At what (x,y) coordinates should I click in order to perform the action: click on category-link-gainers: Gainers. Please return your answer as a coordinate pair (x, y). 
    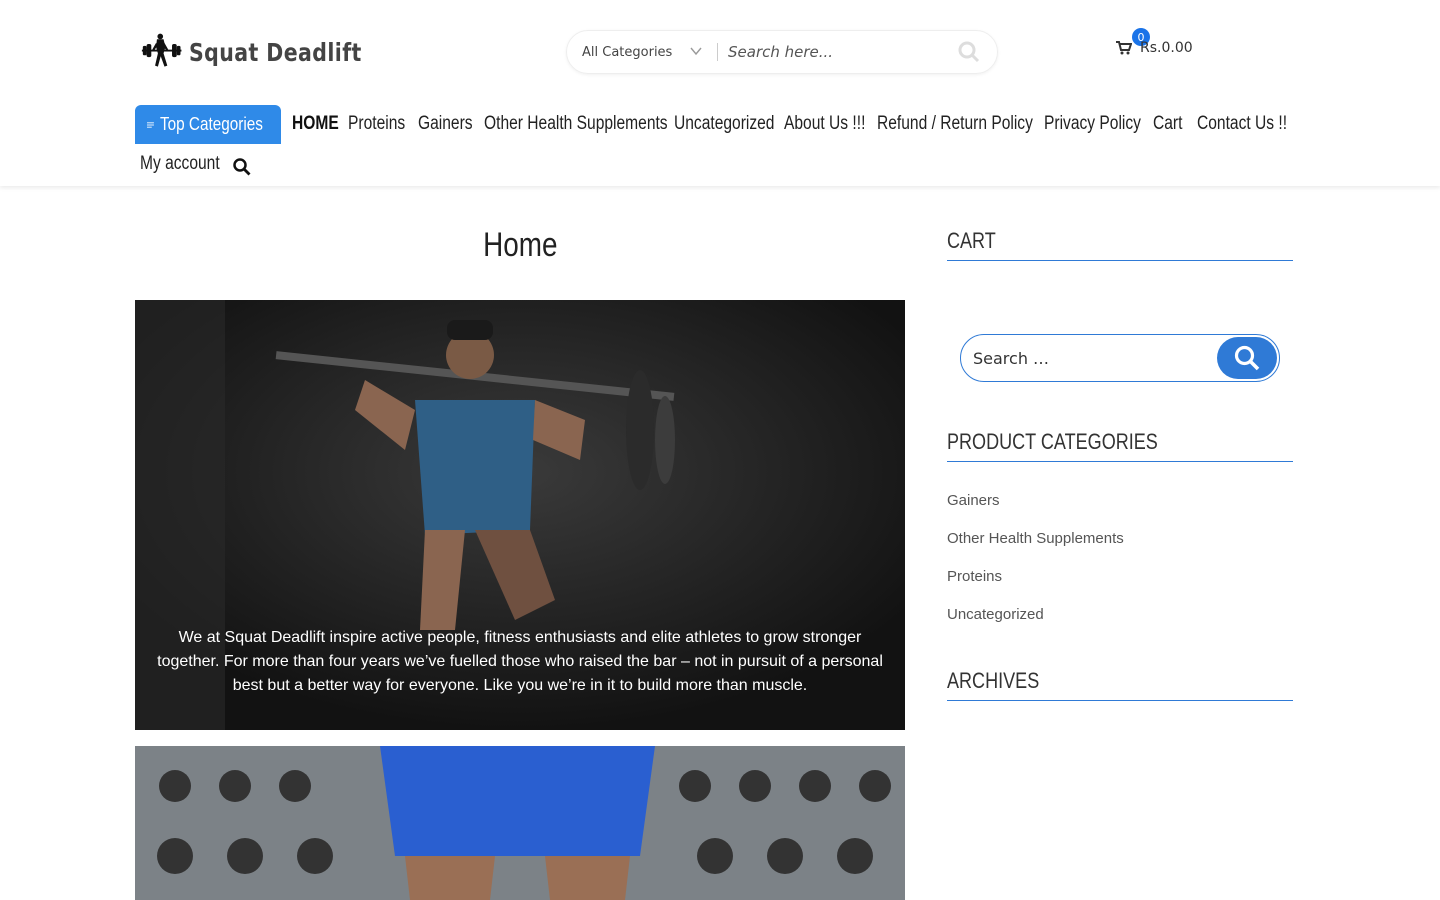
    Looking at the image, I should click on (973, 500).